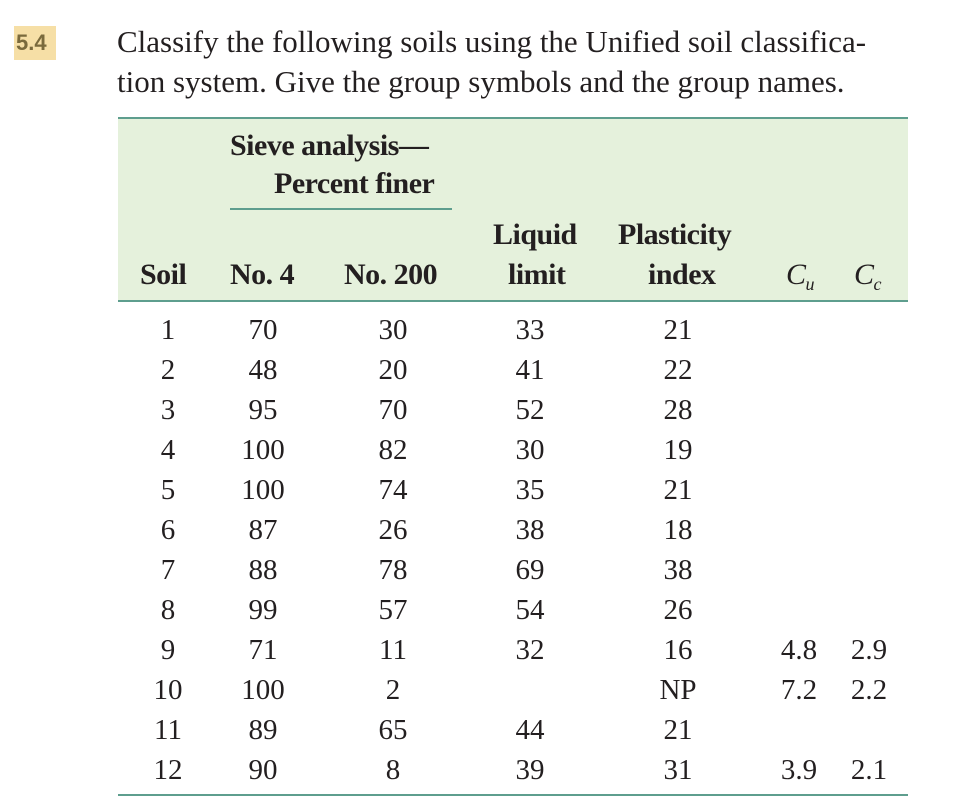  Describe the element at coordinates (329, 145) in the screenshot. I see `sieve-group-header-line-1: Sieve analysis—` at that location.